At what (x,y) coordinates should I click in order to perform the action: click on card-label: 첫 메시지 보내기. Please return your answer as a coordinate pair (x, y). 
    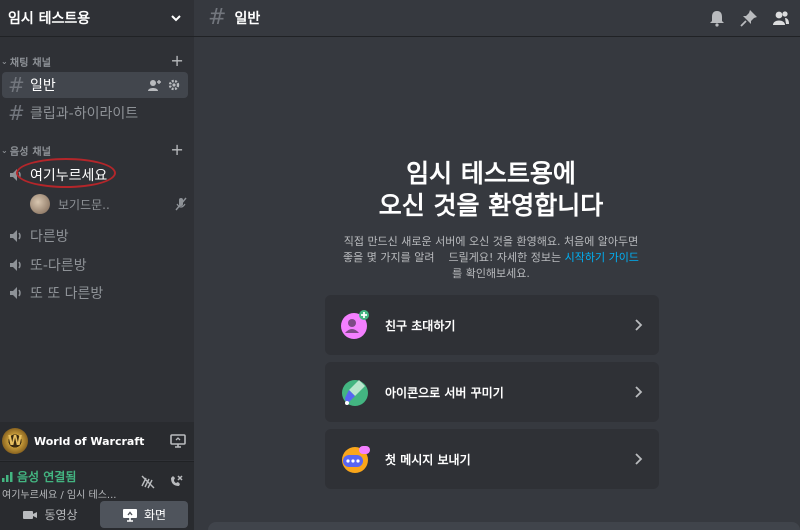
    Looking at the image, I should click on (428, 459).